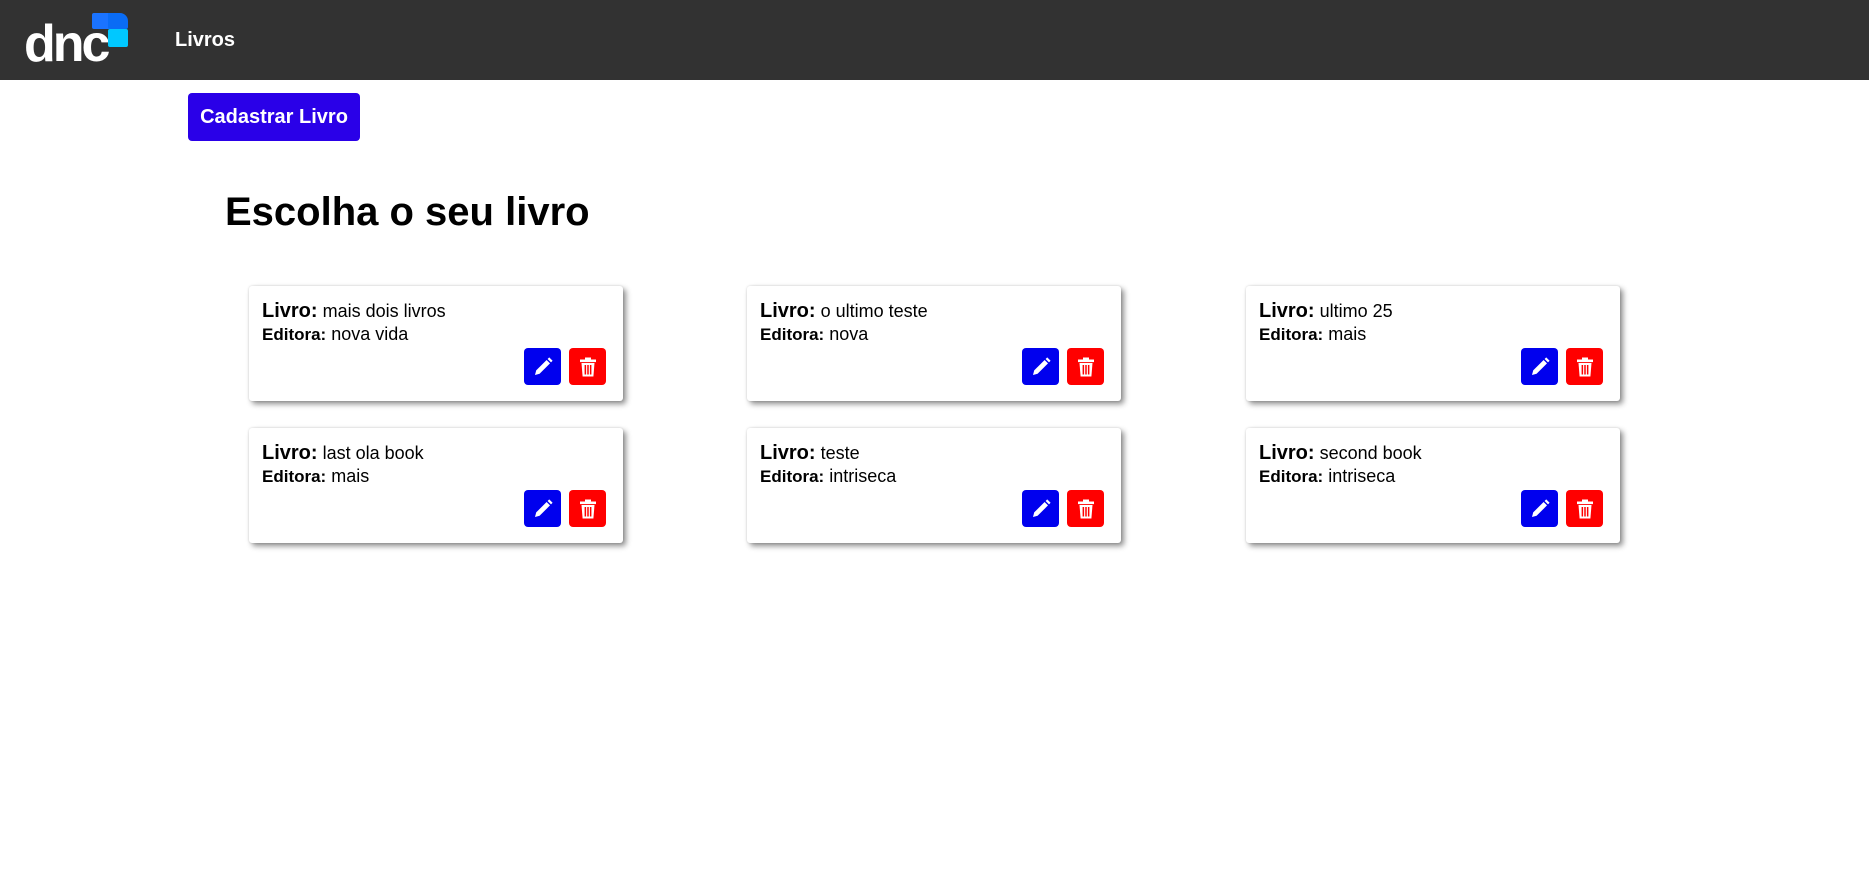  Describe the element at coordinates (1433, 343) in the screenshot. I see `book-card: Livro: ultimo 25 Editora: mais` at that location.